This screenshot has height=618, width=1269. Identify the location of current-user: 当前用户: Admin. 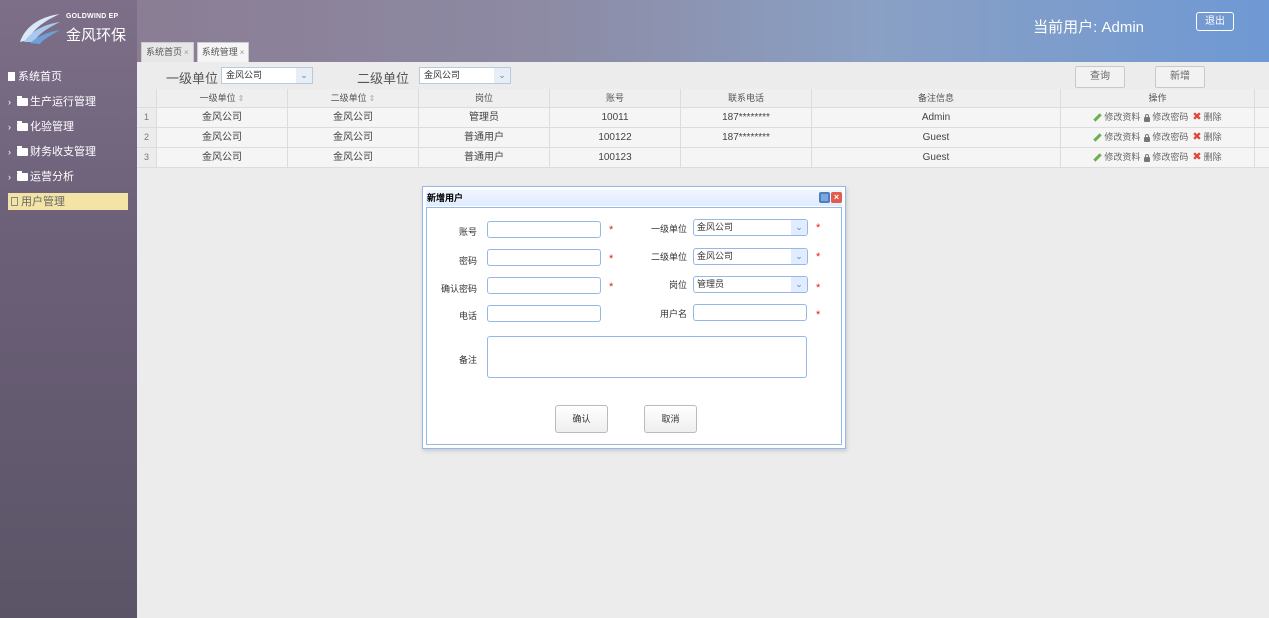
(1088, 27).